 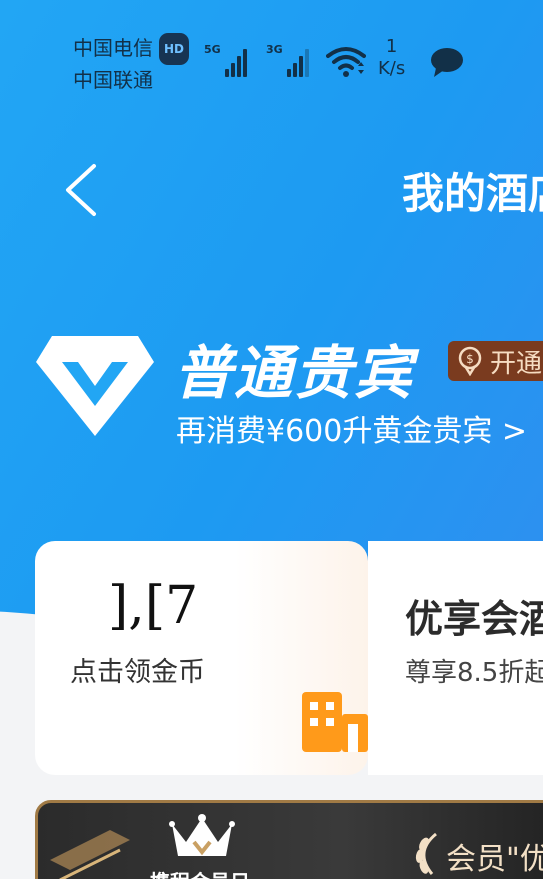 What do you see at coordinates (174, 49) in the screenshot?
I see `hd-badge: HD` at bounding box center [174, 49].